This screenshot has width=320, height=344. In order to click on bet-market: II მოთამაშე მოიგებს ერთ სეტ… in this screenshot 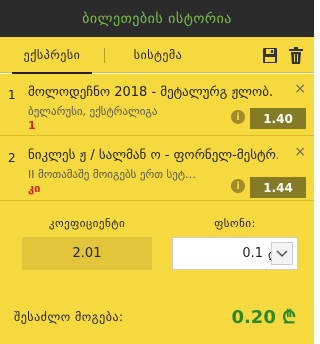, I will do `click(112, 174)`.